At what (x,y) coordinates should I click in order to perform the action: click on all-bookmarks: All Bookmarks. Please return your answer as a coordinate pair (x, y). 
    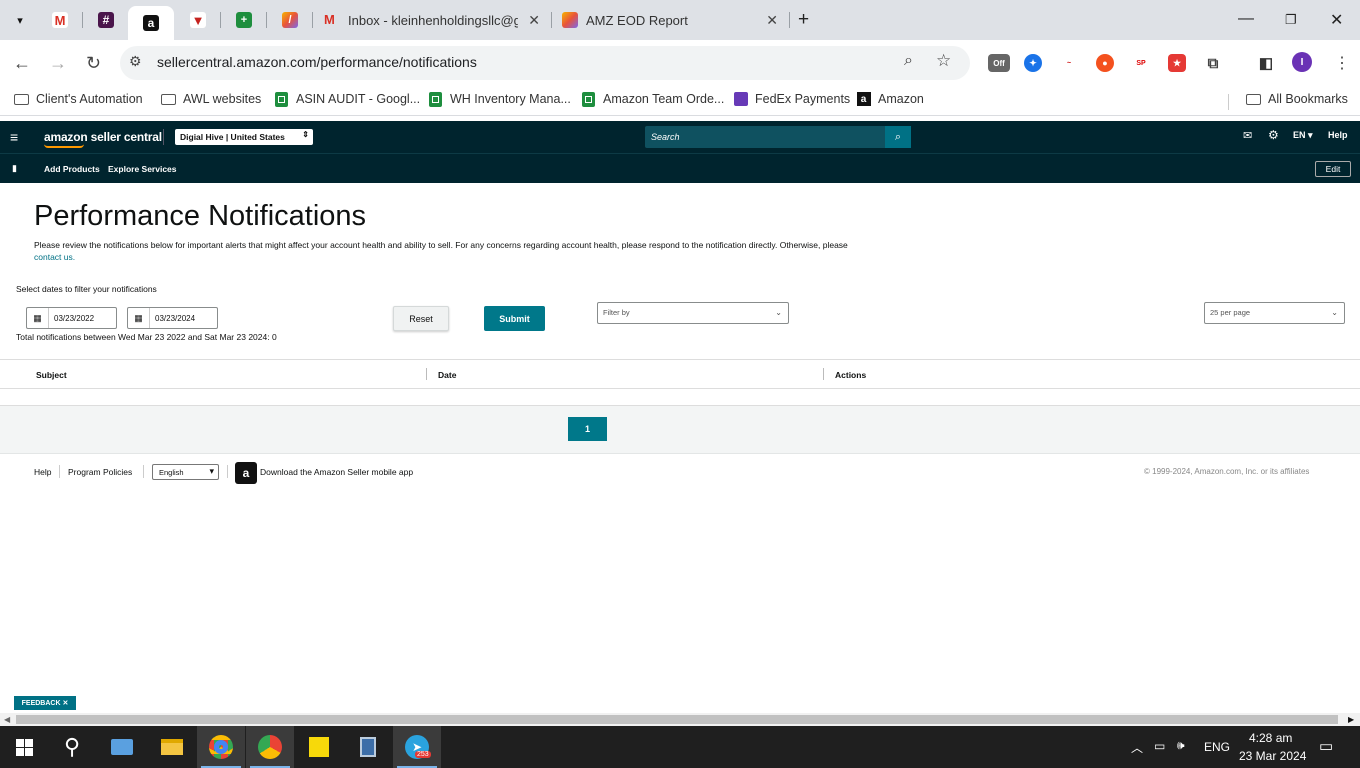
    Looking at the image, I should click on (1297, 99).